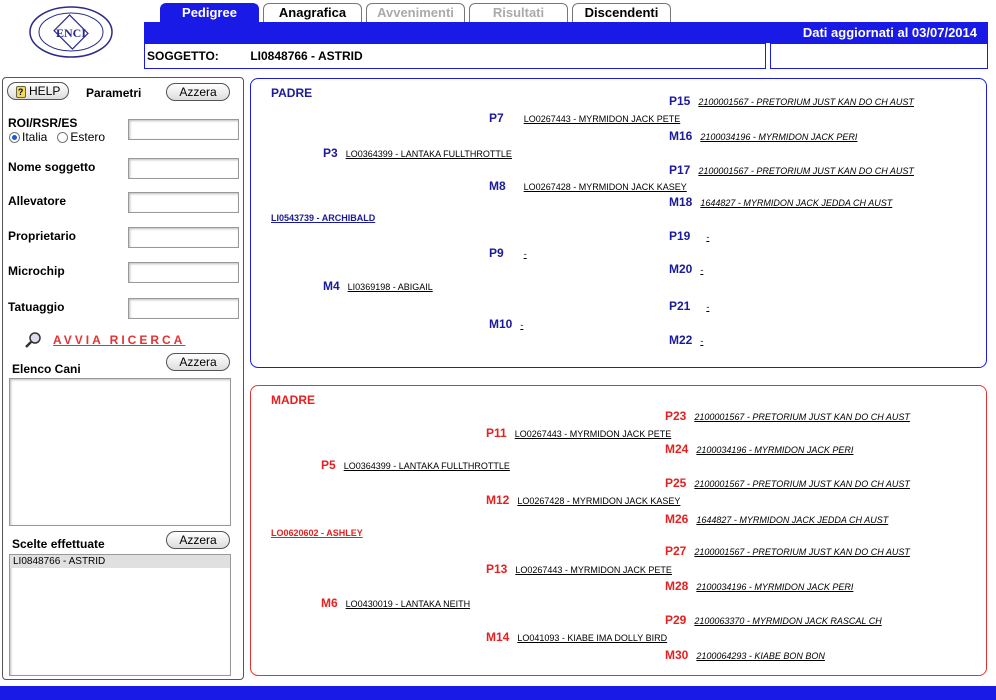  What do you see at coordinates (71, 32) in the screenshot?
I see `enci-logo: ENCI` at bounding box center [71, 32].